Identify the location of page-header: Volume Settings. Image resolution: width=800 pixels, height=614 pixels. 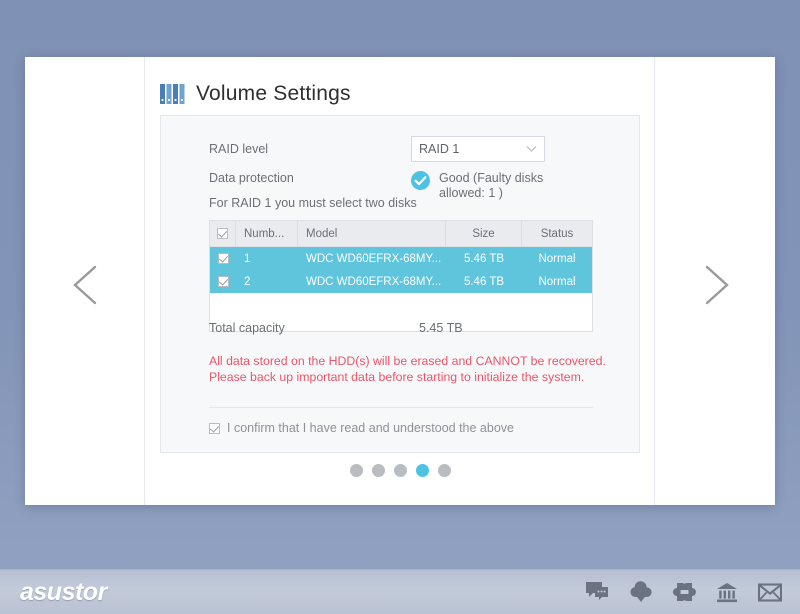
(255, 94).